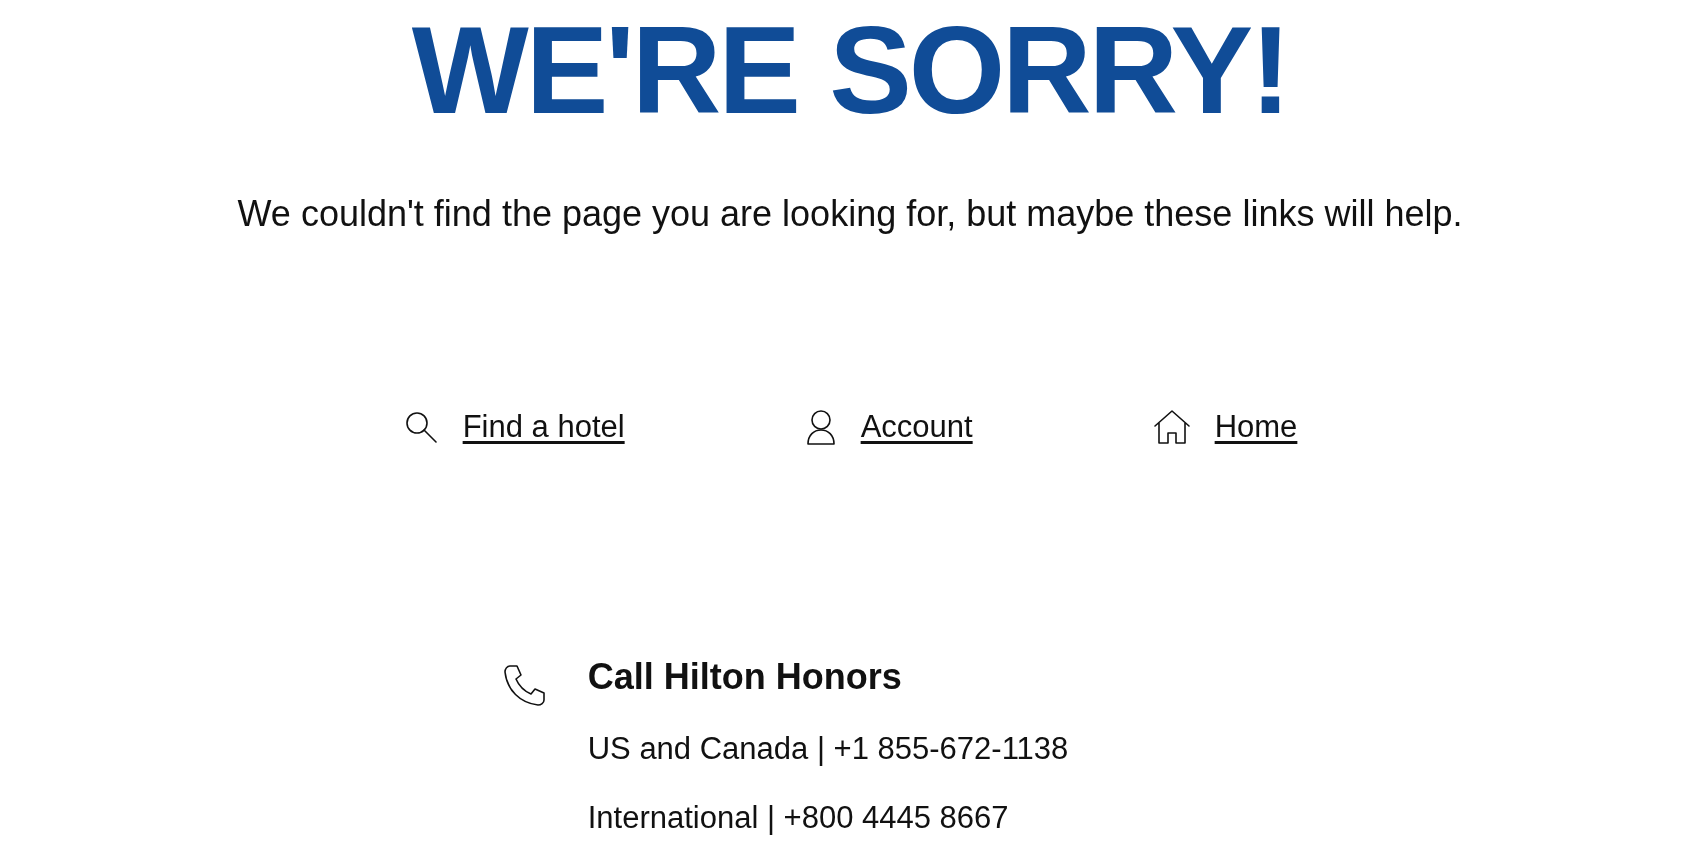 Image resolution: width=1700 pixels, height=860 pixels. I want to click on contact-title: Call Hilton Honors, so click(745, 676).